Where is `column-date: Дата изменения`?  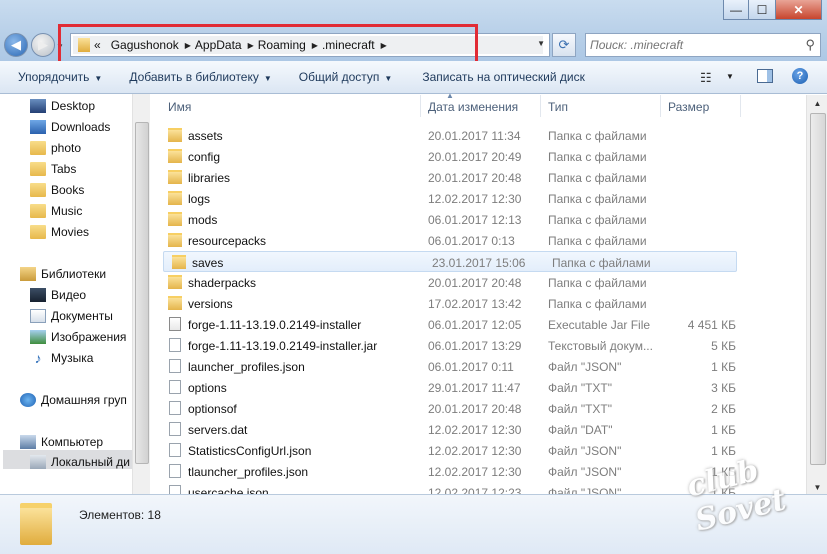
column-date: Дата изменения is located at coordinates (473, 107).